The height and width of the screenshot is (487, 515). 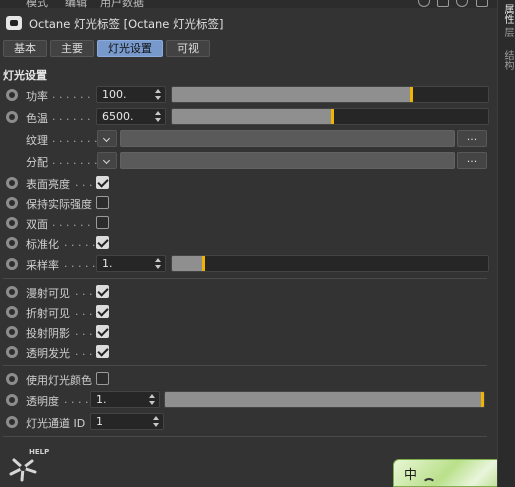 I want to click on new-panel-icon, so click(x=482, y=3).